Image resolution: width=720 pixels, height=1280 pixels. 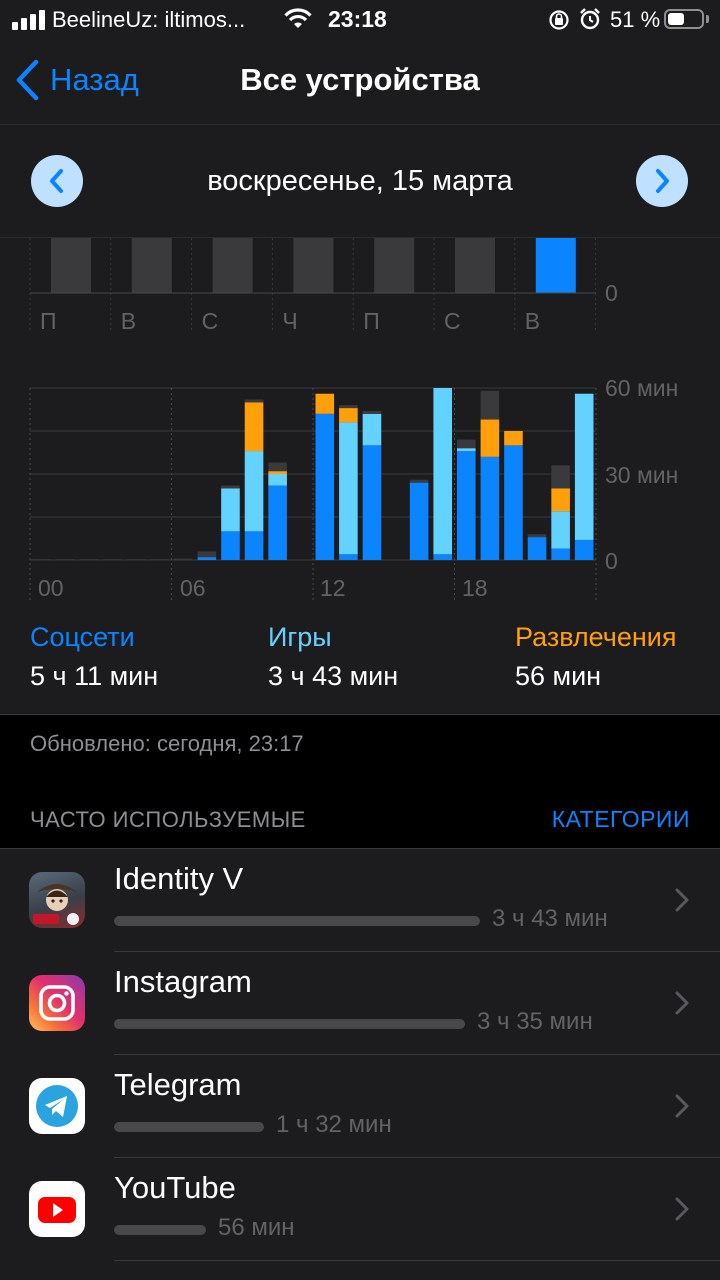 I want to click on clock-time: 23:18, so click(x=357, y=19).